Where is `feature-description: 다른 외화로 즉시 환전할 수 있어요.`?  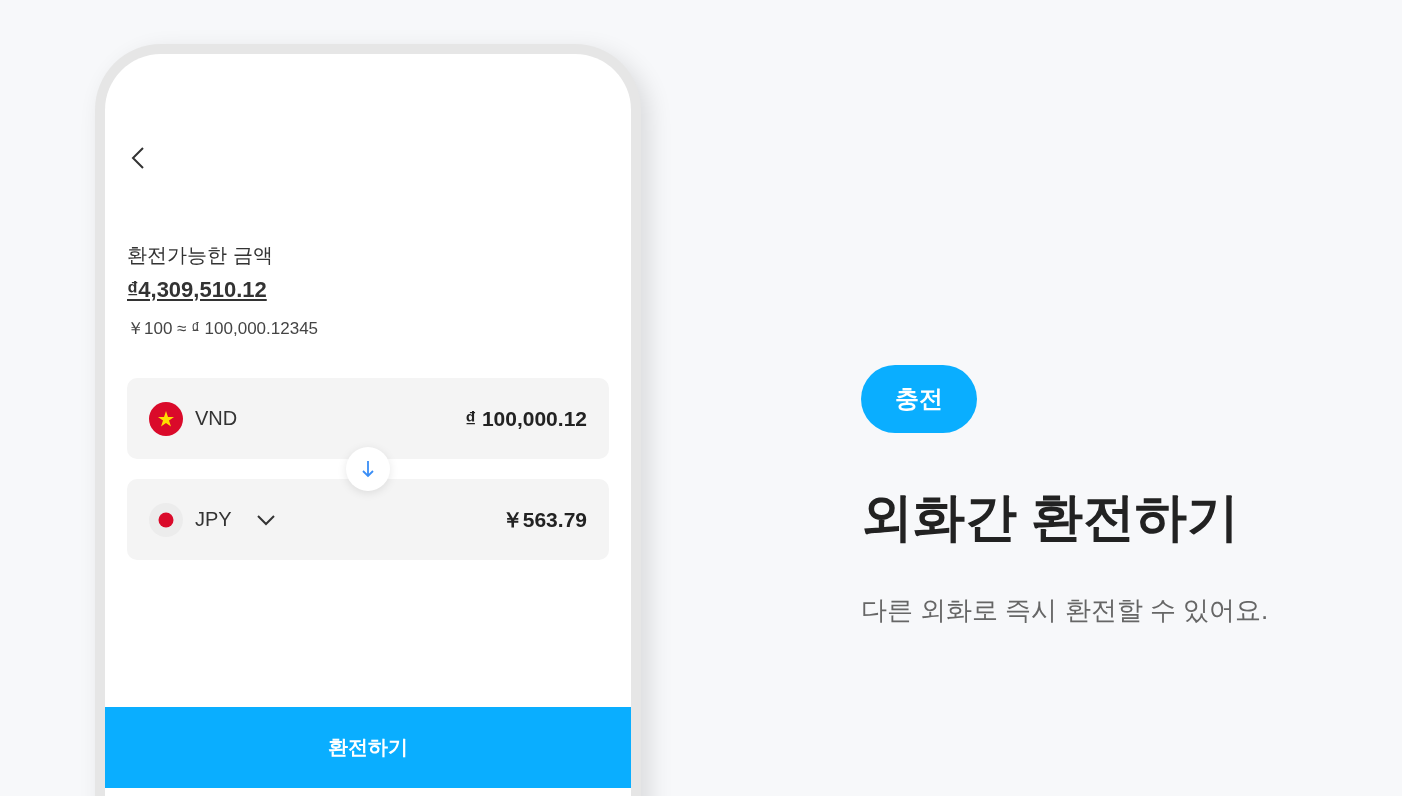
feature-description: 다른 외화로 즉시 환전할 수 있어요. is located at coordinates (1065, 610).